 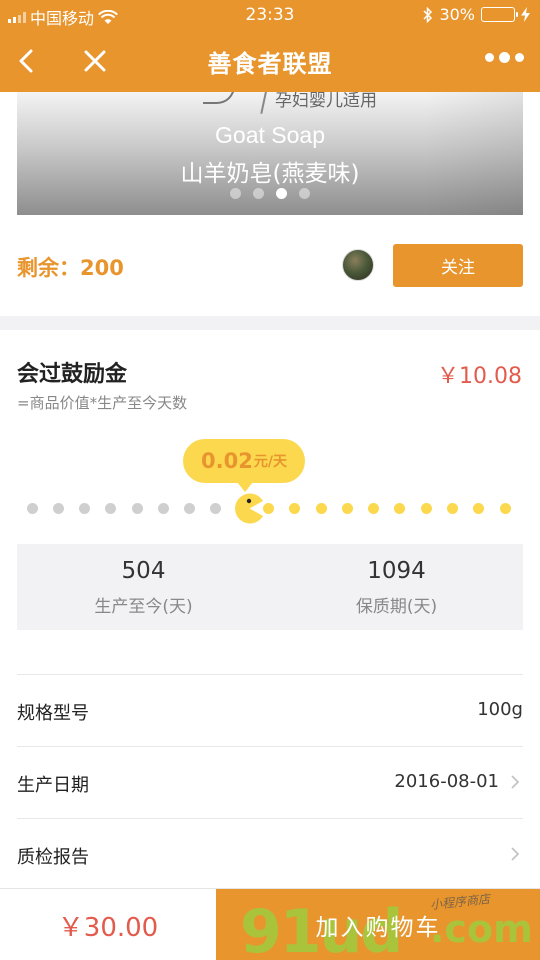 I want to click on stat-value: 504, so click(x=143, y=571).